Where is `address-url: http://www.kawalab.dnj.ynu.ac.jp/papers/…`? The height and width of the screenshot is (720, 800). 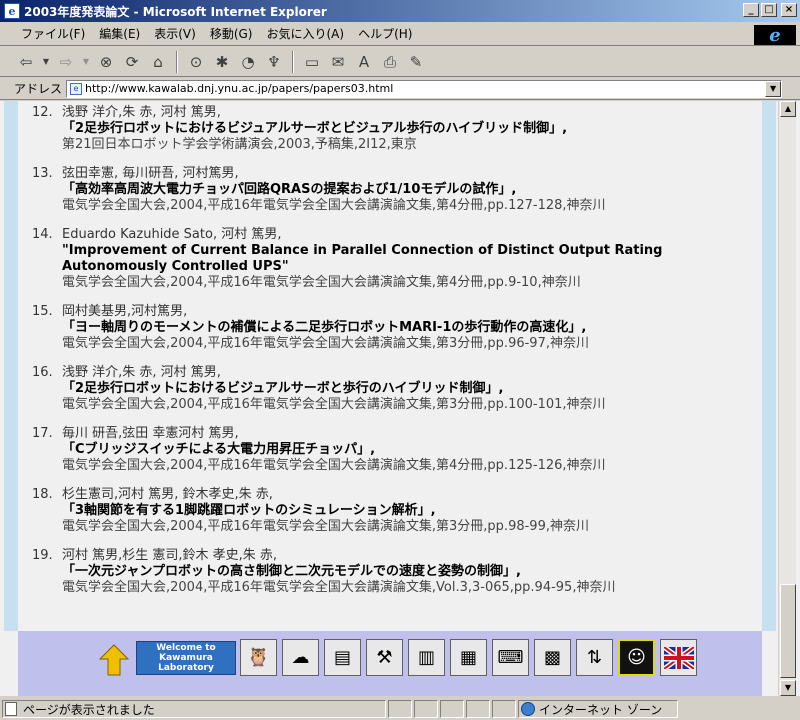 address-url: http://www.kawalab.dnj.ynu.ac.jp/papers/… is located at coordinates (239, 88).